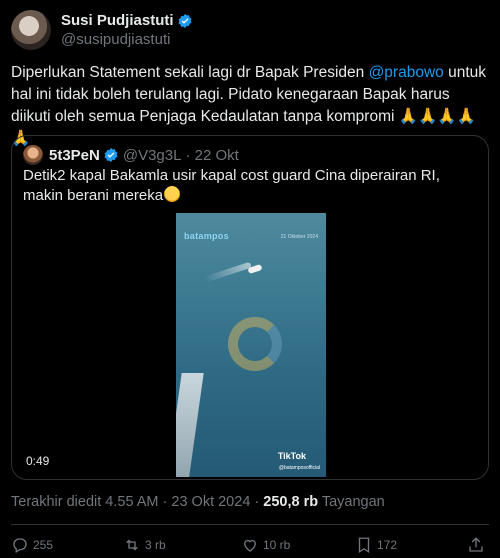 This screenshot has width=500, height=558. What do you see at coordinates (137, 502) in the screenshot?
I see `edited-timestamp: Terakhir diedit 4.55 AM · 23 Okt 2024 ·` at bounding box center [137, 502].